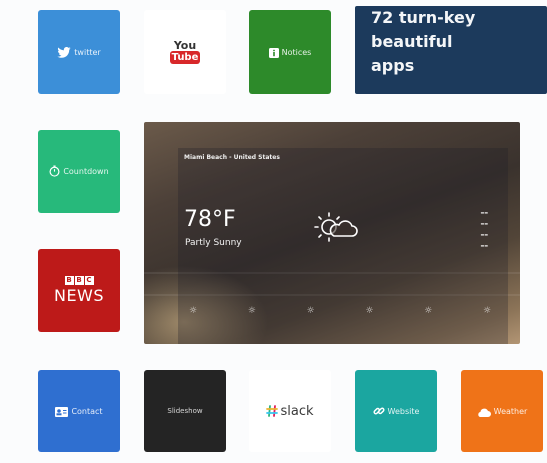 The height and width of the screenshot is (463, 547). I want to click on weather-forecast-row: ☼ ☼ ☼ ☼ ☼ ☼, so click(340, 311).